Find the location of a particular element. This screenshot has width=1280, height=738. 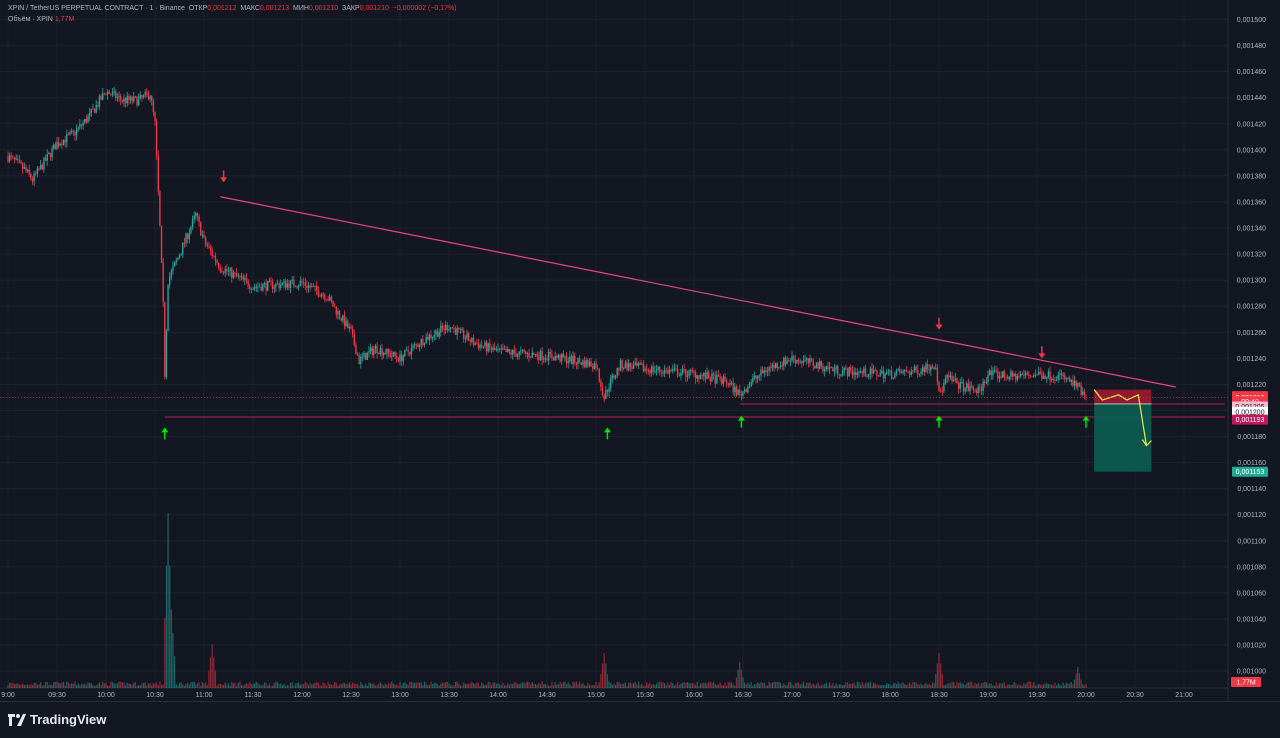

x-tick-label: 13:30 is located at coordinates (449, 695).